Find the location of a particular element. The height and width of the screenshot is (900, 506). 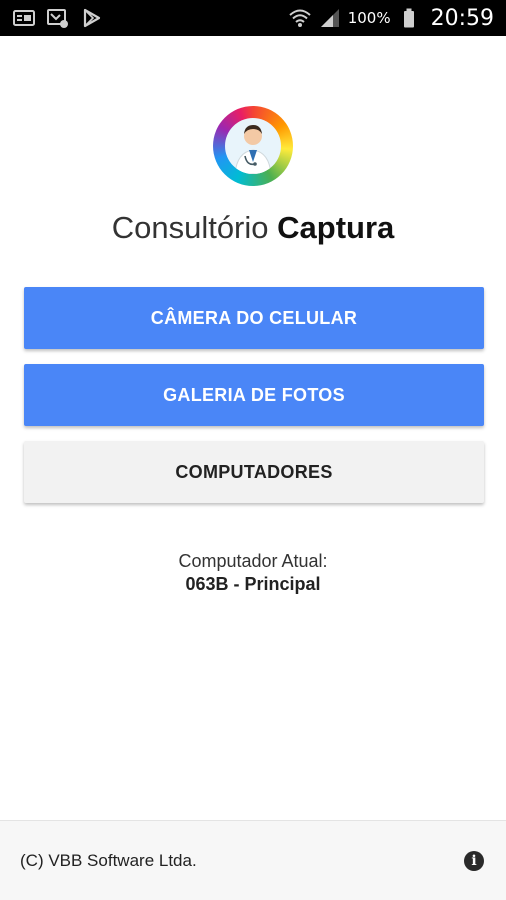

camera-button: CÂMERA DO CELULAR is located at coordinates (254, 318).